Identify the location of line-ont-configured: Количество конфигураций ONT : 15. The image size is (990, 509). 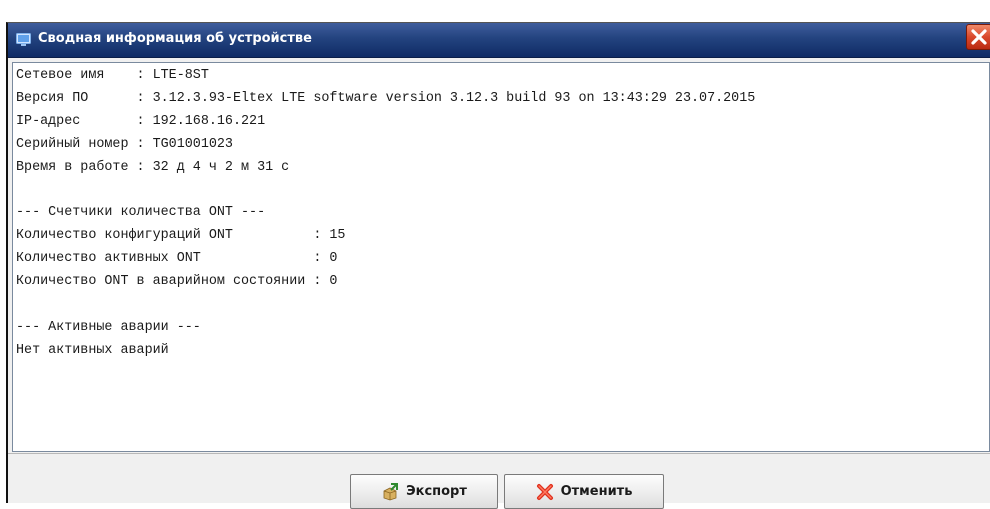
(181, 236).